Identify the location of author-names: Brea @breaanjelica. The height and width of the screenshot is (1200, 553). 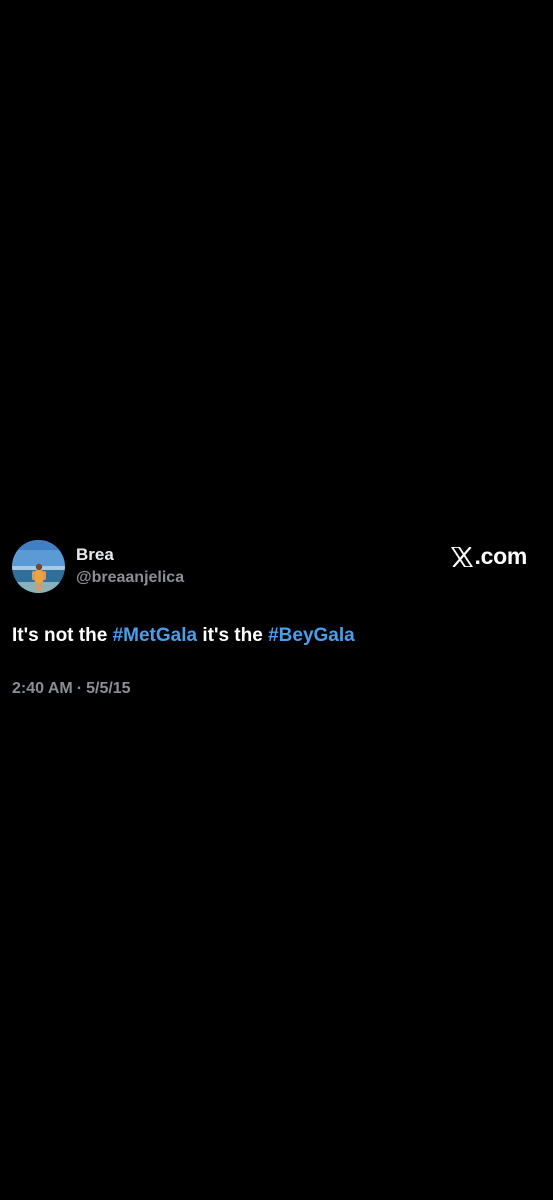
(130, 566).